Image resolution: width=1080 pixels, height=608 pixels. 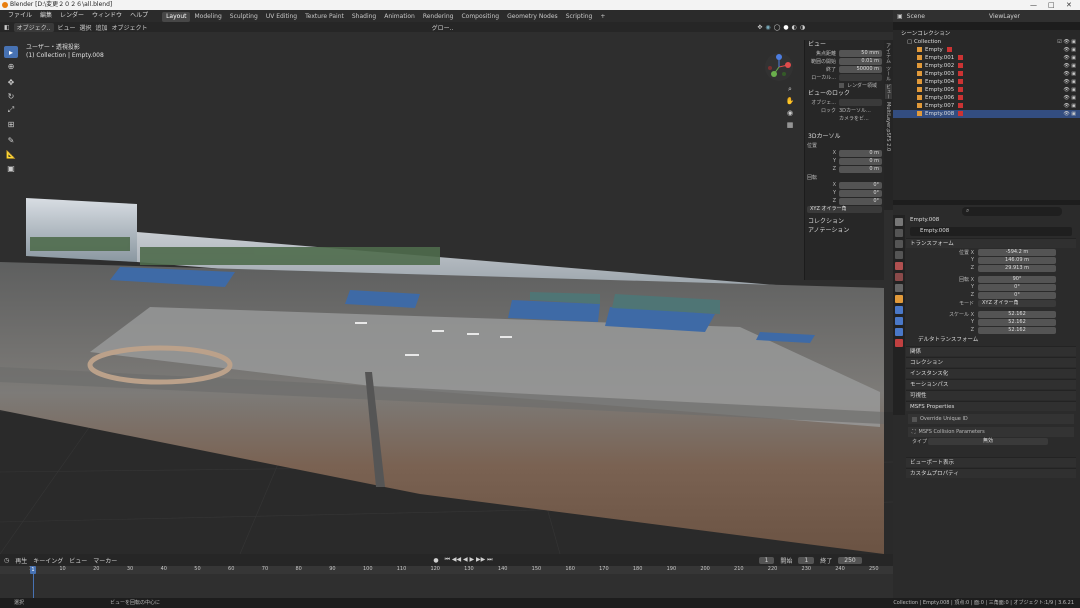 What do you see at coordinates (105, 560) in the screenshot?
I see `timeline-menu-marker: マーカー` at bounding box center [105, 560].